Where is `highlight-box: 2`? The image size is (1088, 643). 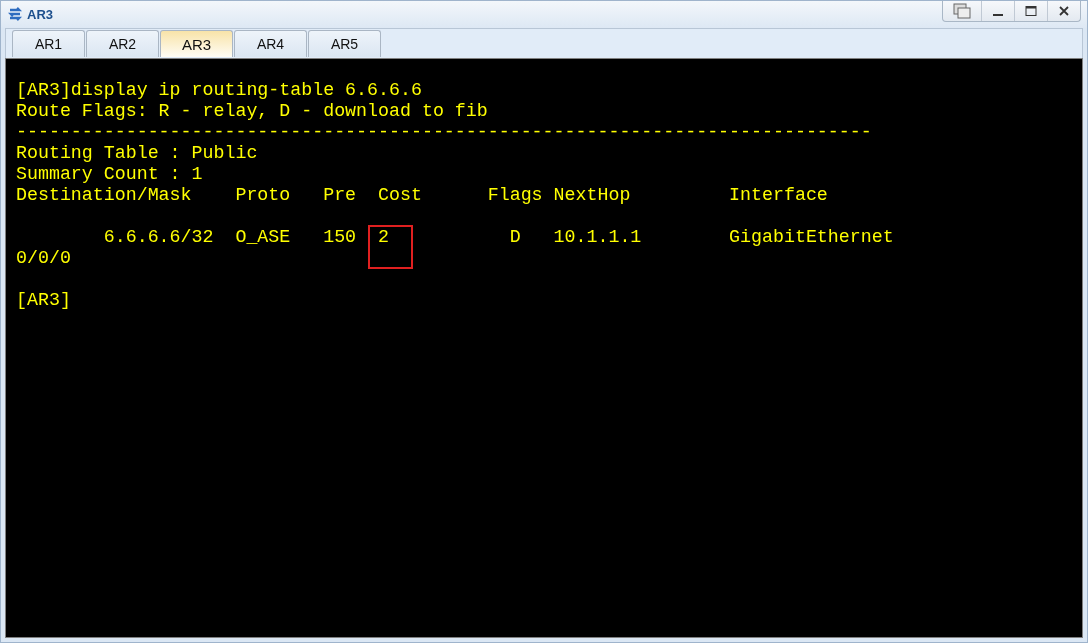 highlight-box: 2 is located at coordinates (390, 247).